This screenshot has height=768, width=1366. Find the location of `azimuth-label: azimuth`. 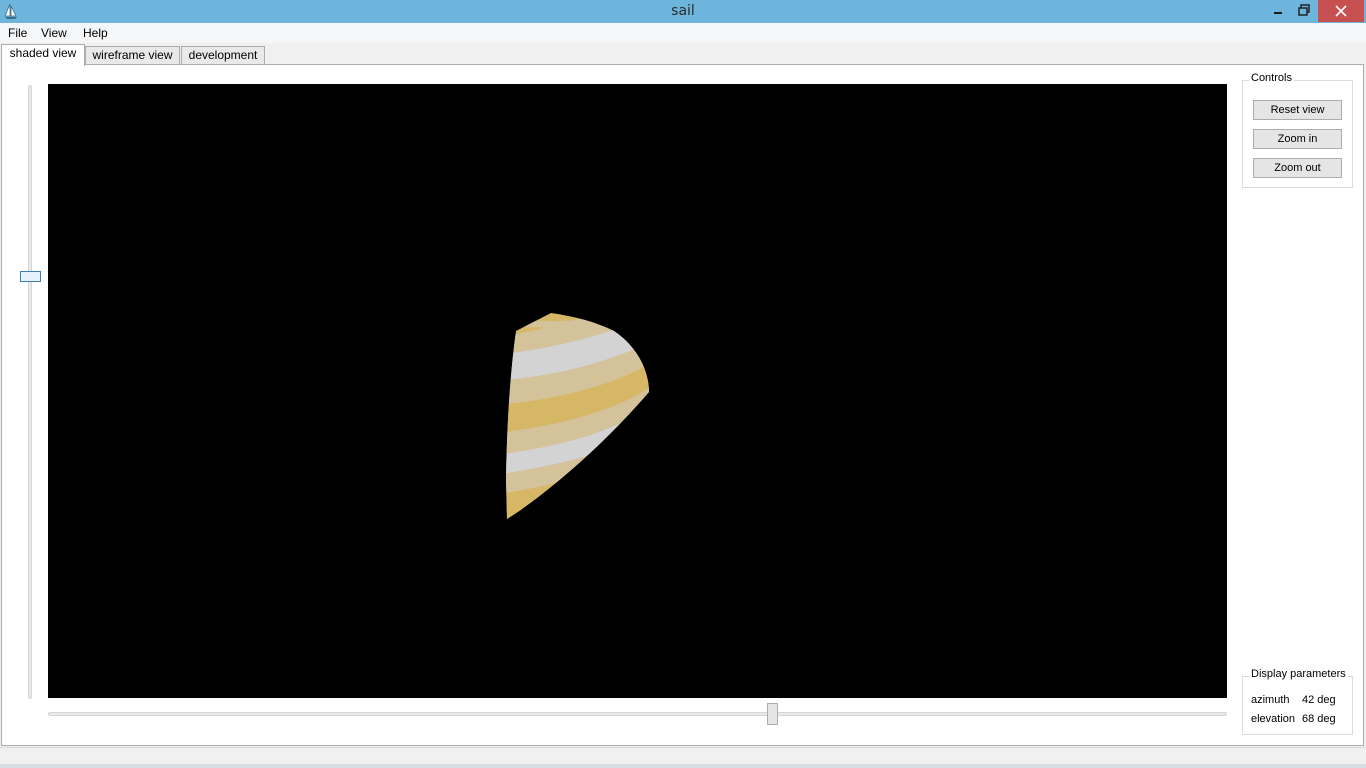

azimuth-label: azimuth is located at coordinates (1270, 700).